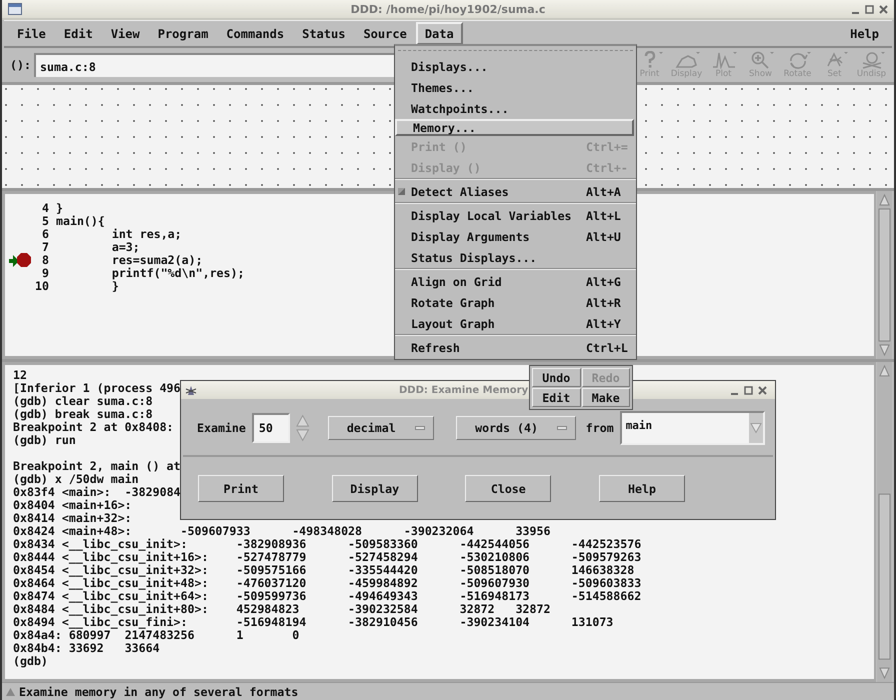  Describe the element at coordinates (158, 691) in the screenshot. I see `status-text: Examine memory in any of several formats` at that location.